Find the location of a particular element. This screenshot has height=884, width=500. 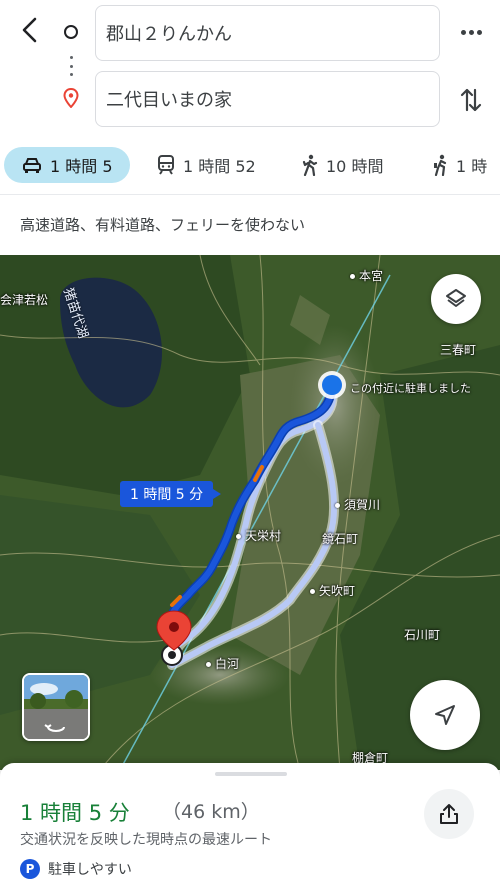

car-icon is located at coordinates (32, 165).